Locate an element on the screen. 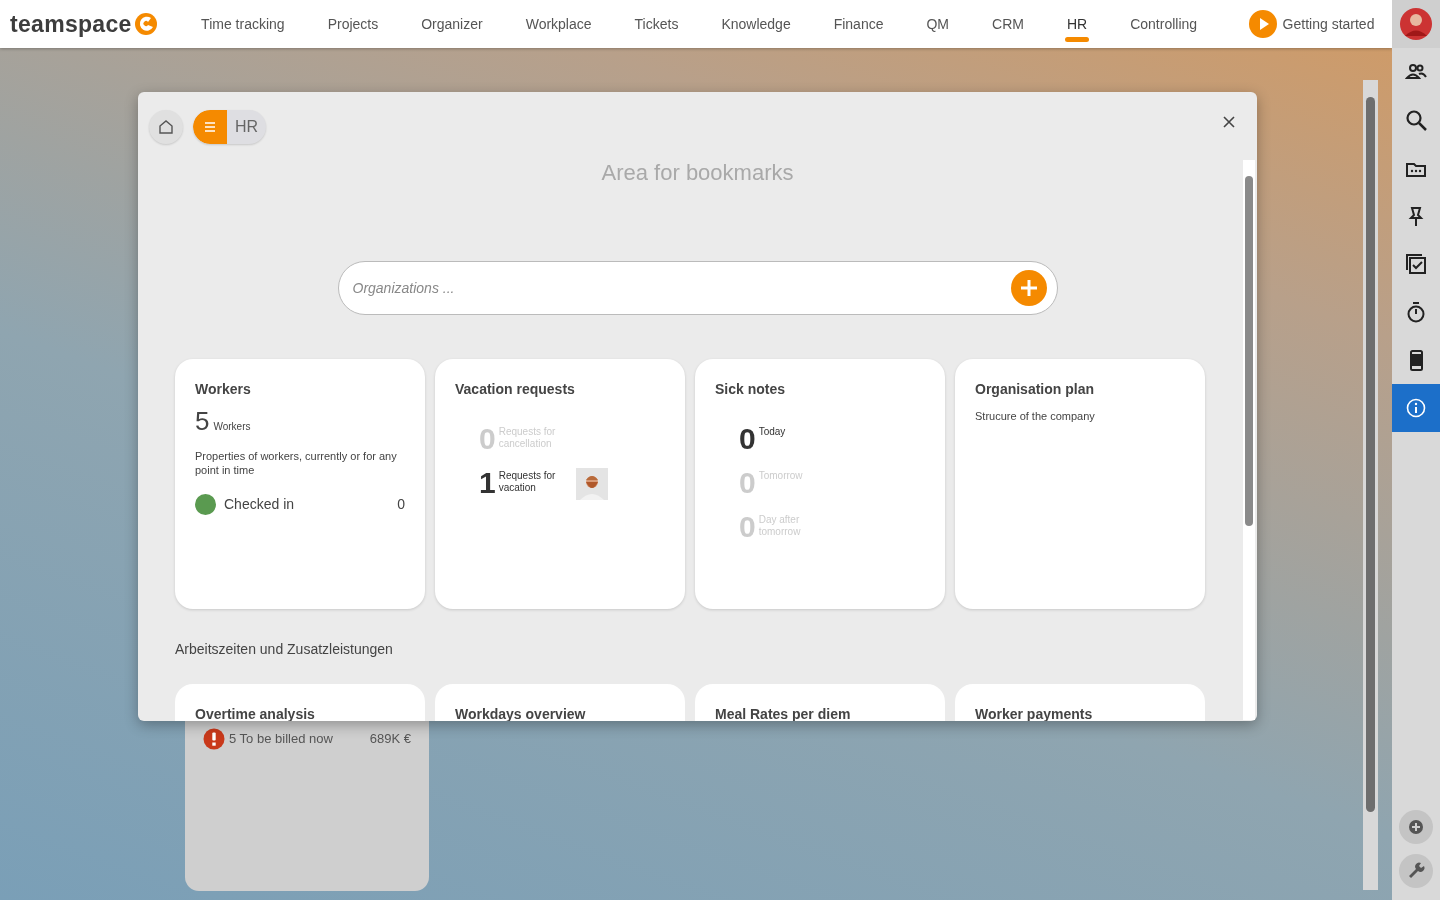 The width and height of the screenshot is (1440, 900). sidebar-button is located at coordinates (1416, 408).